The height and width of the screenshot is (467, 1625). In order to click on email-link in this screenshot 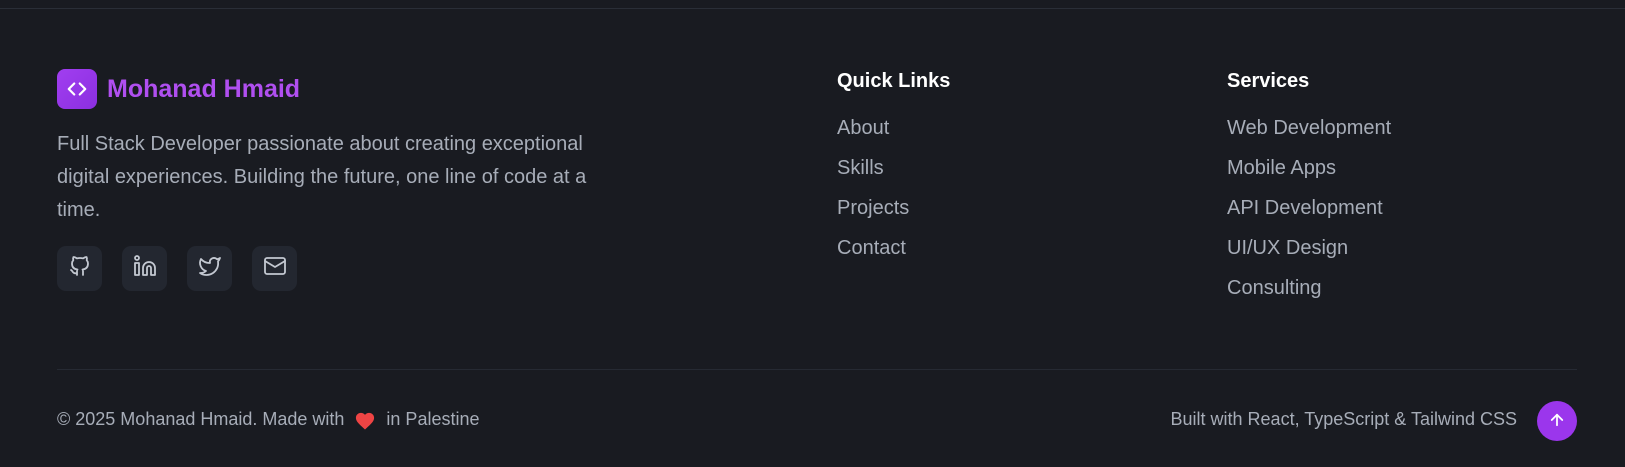, I will do `click(274, 268)`.